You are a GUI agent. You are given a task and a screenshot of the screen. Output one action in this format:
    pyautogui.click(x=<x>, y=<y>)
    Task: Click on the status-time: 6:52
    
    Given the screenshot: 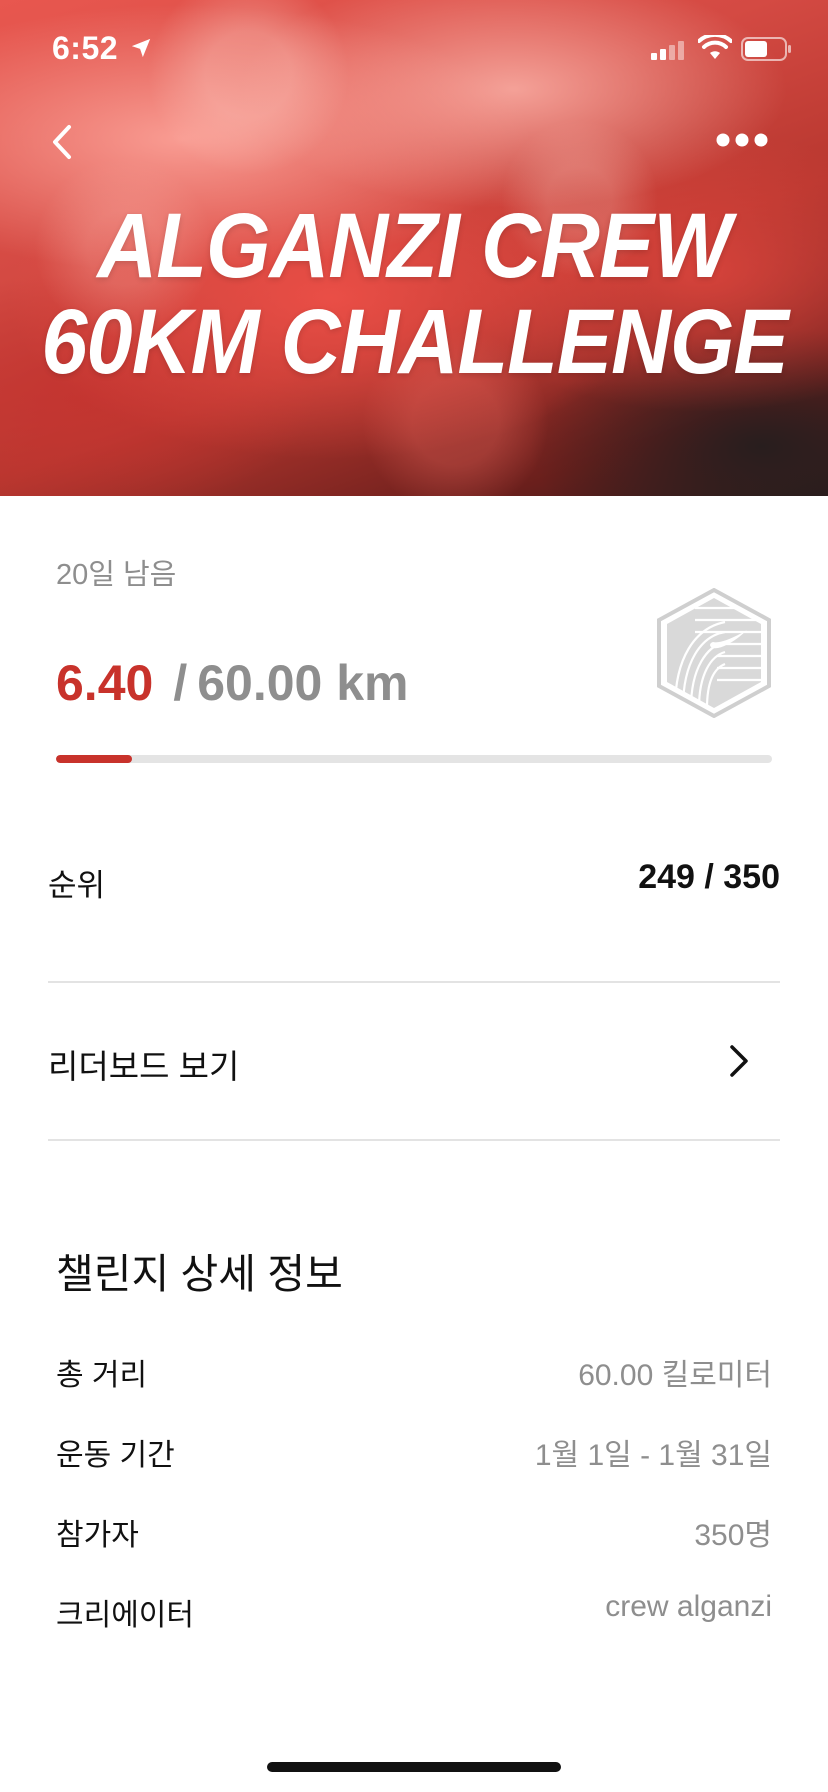 What is the action you would take?
    pyautogui.click(x=85, y=48)
    